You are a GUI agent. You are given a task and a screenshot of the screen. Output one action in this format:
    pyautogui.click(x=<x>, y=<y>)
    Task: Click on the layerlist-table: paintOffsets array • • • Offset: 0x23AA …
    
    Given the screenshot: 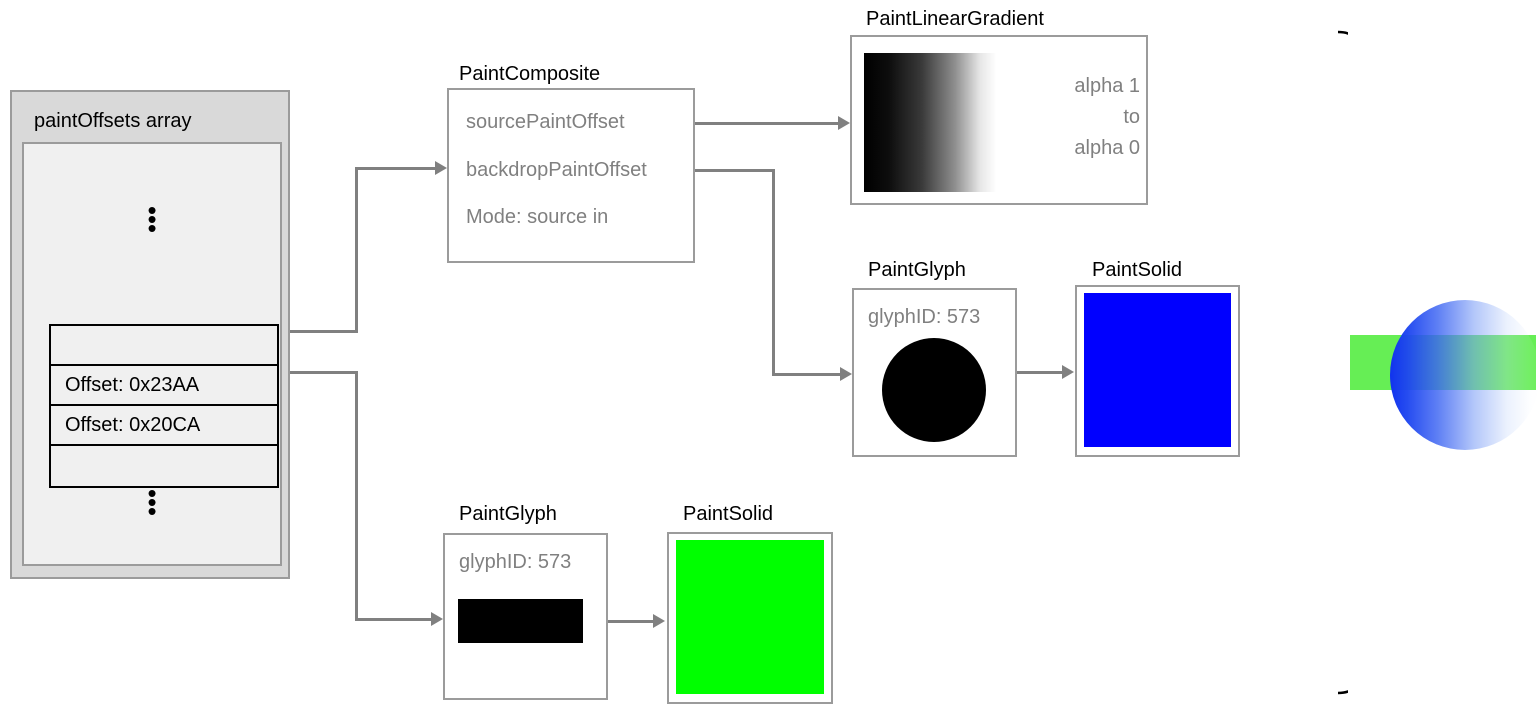 What is the action you would take?
    pyautogui.click(x=150, y=334)
    